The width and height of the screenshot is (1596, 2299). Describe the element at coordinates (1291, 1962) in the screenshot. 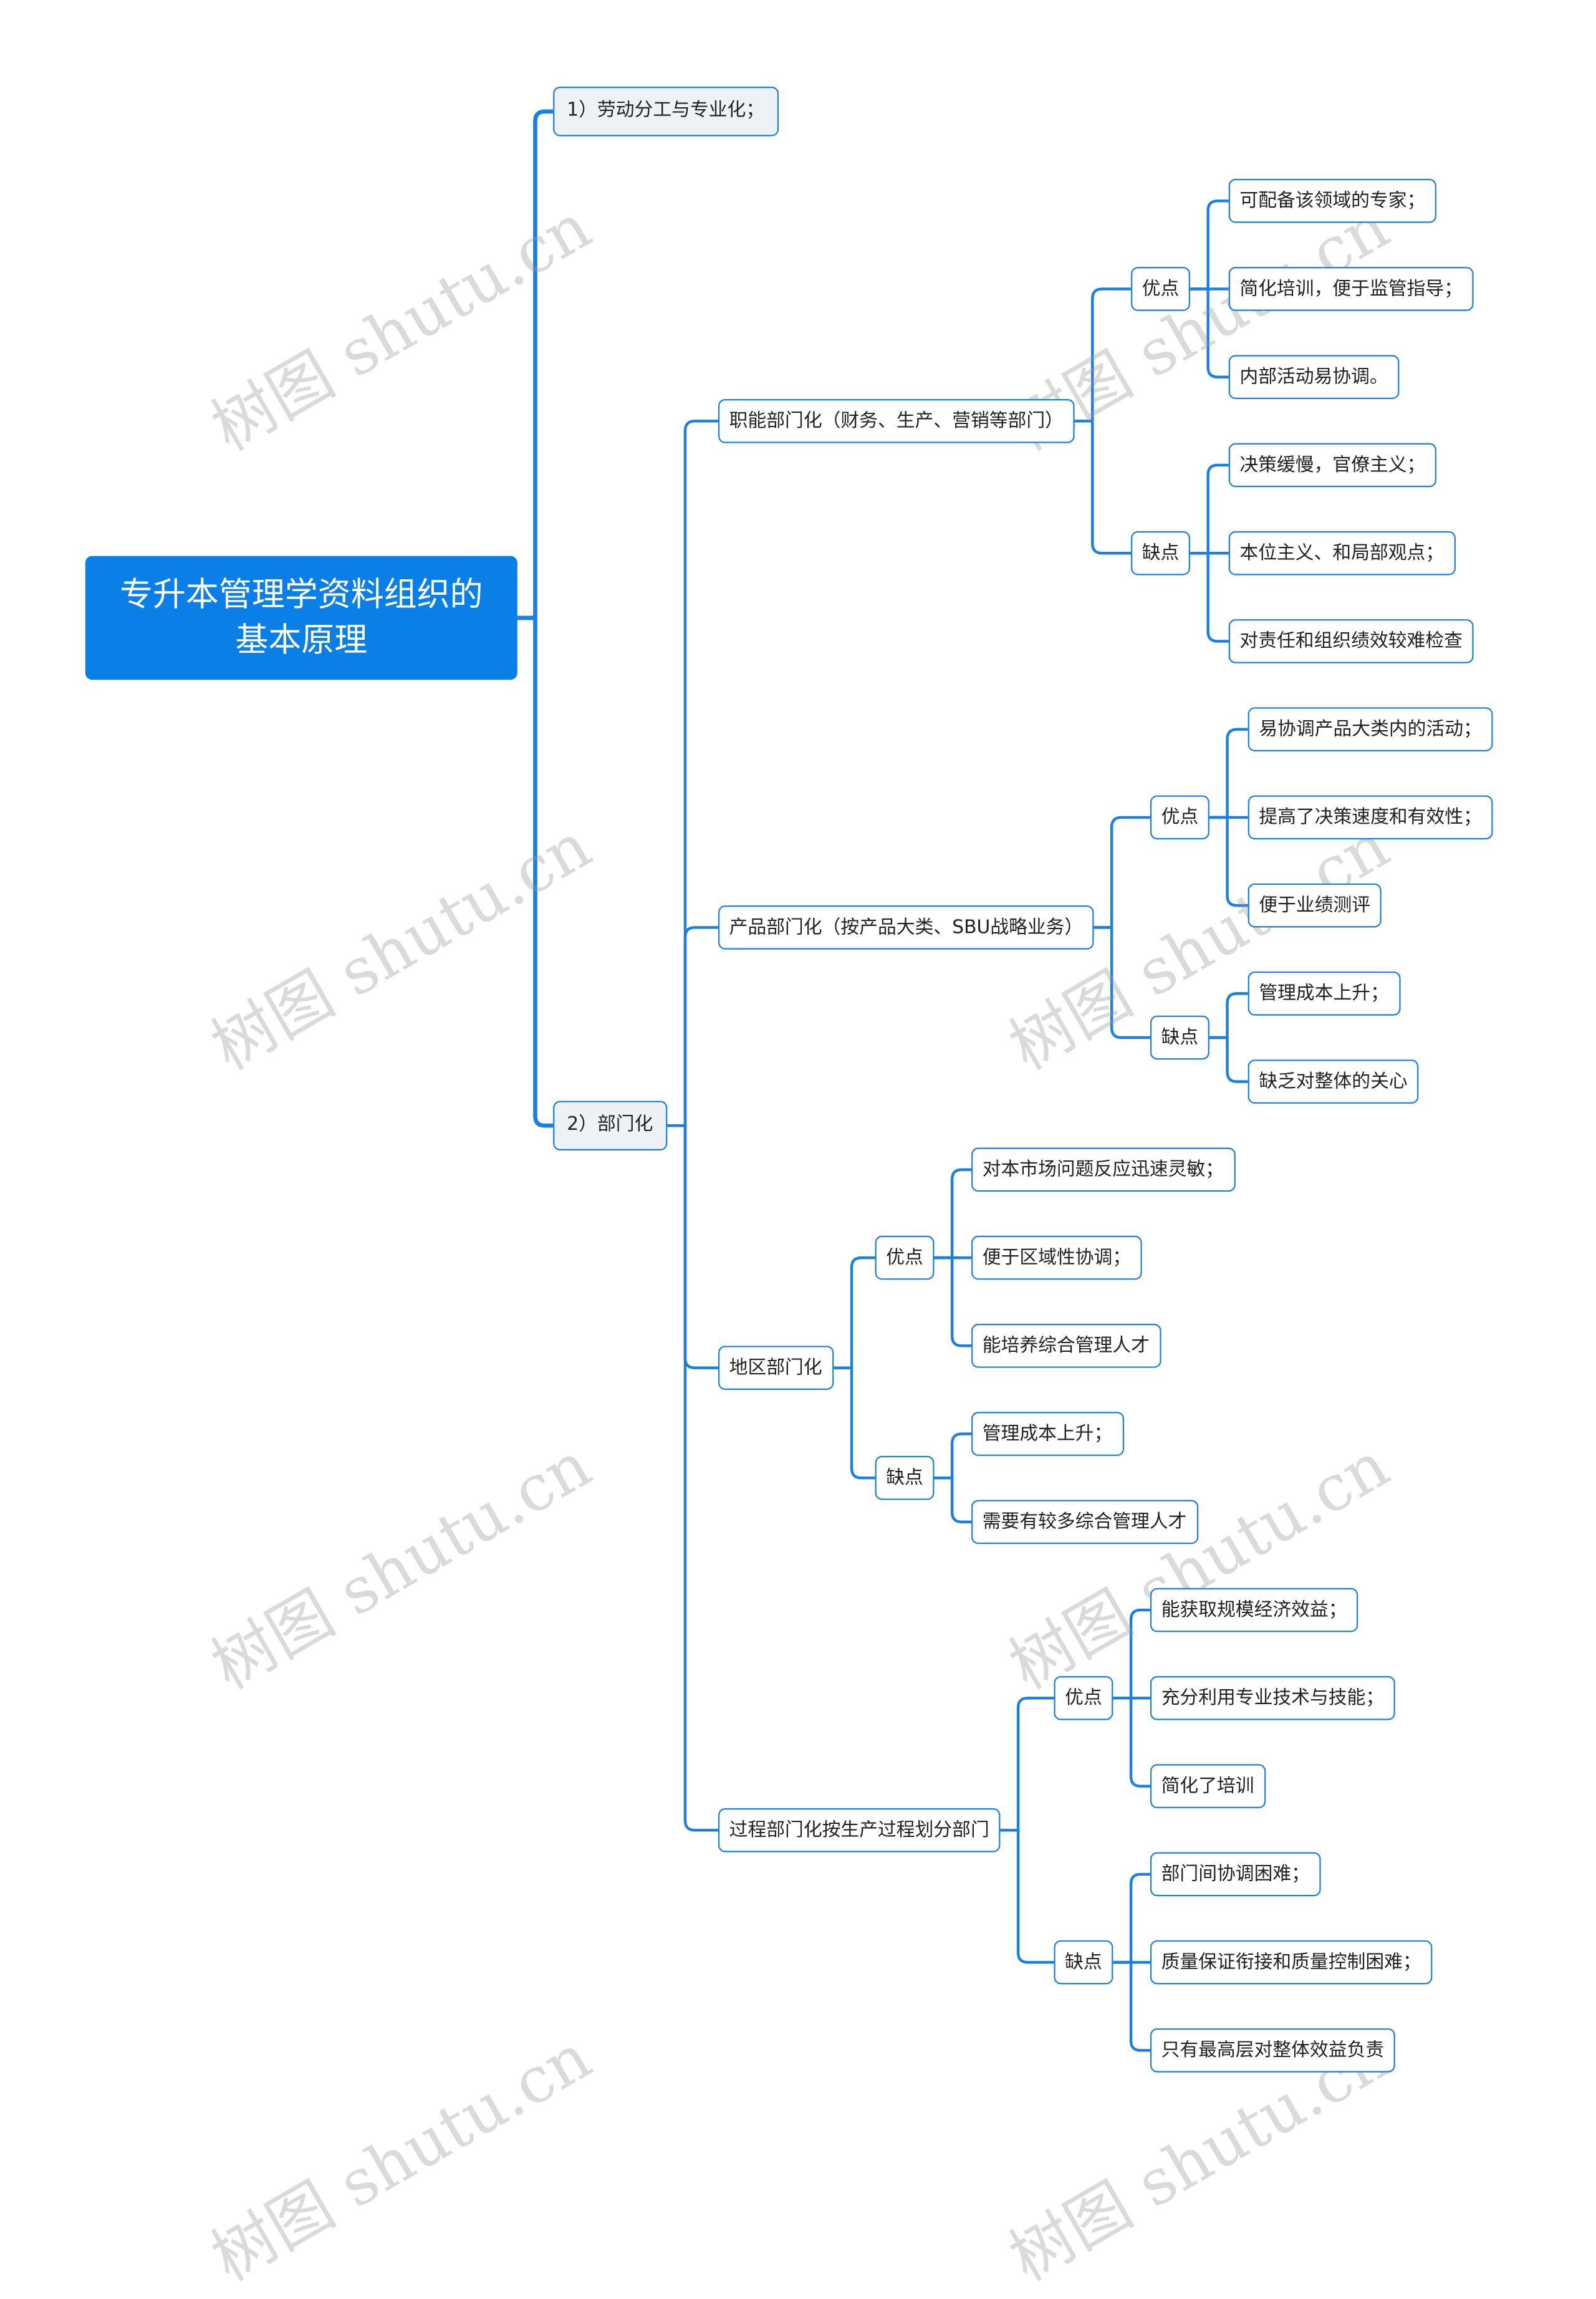

I see `leaf-topic: 质量保证衔接和质量控制困难；` at that location.